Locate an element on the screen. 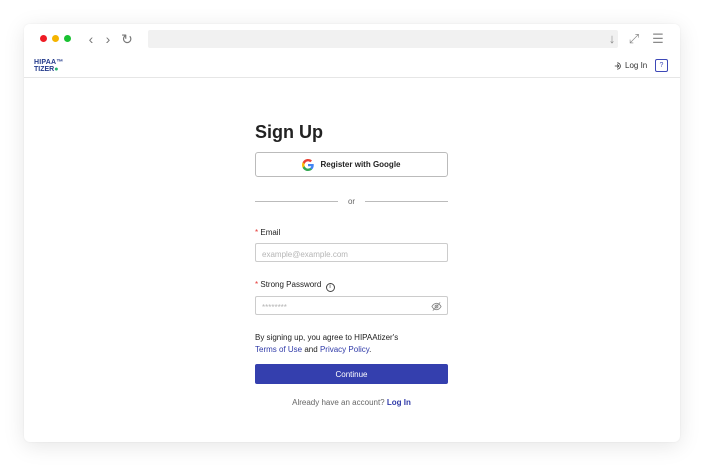  divider-line-right is located at coordinates (406, 201).